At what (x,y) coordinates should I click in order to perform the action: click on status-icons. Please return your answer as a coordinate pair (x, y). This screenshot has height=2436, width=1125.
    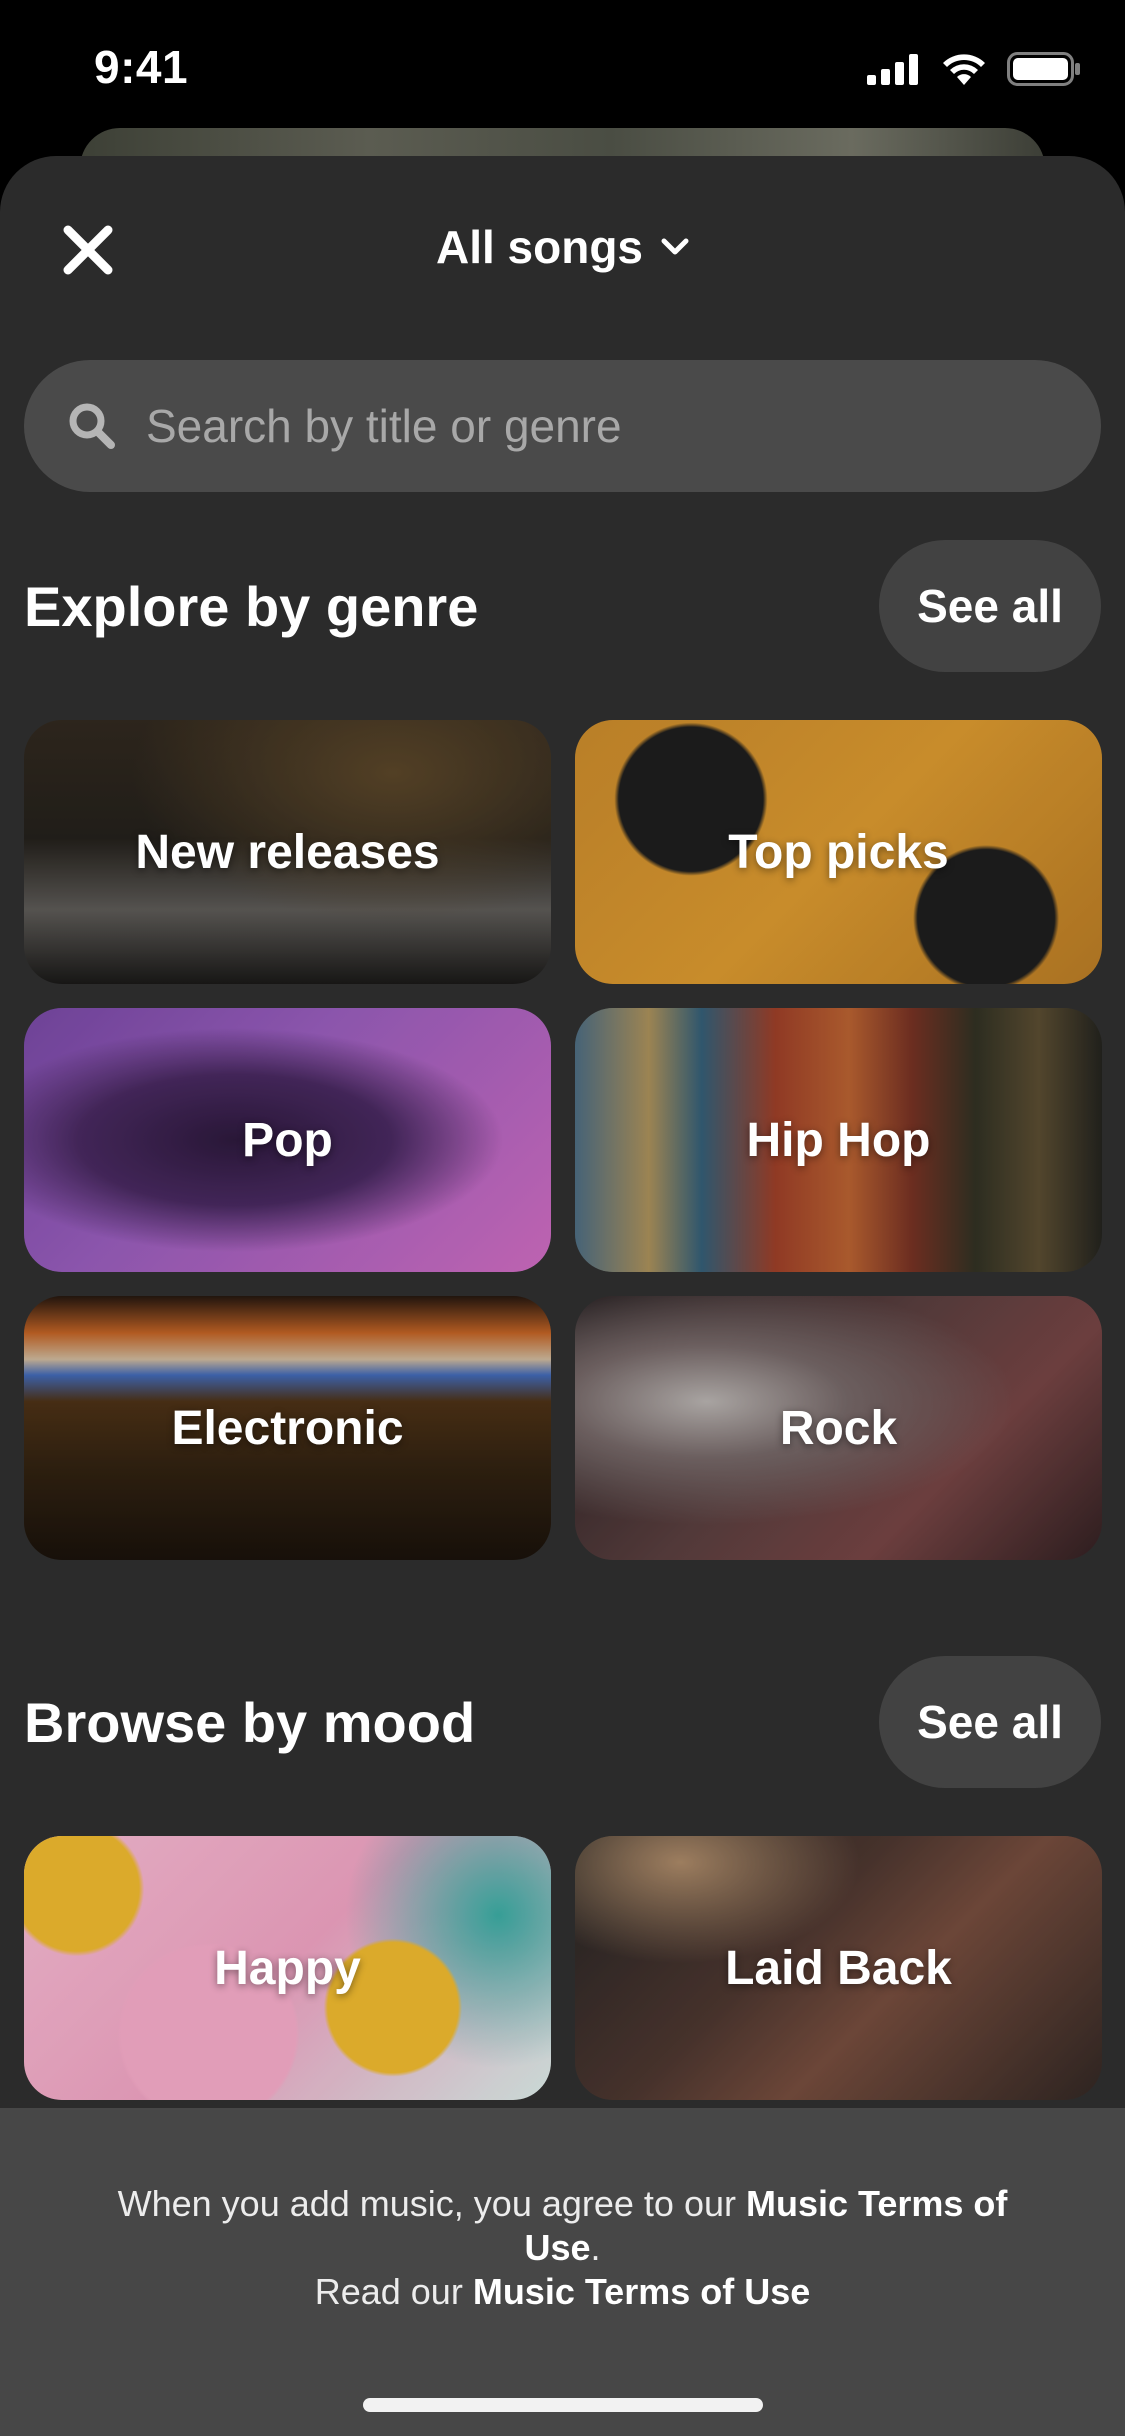
    Looking at the image, I should click on (974, 69).